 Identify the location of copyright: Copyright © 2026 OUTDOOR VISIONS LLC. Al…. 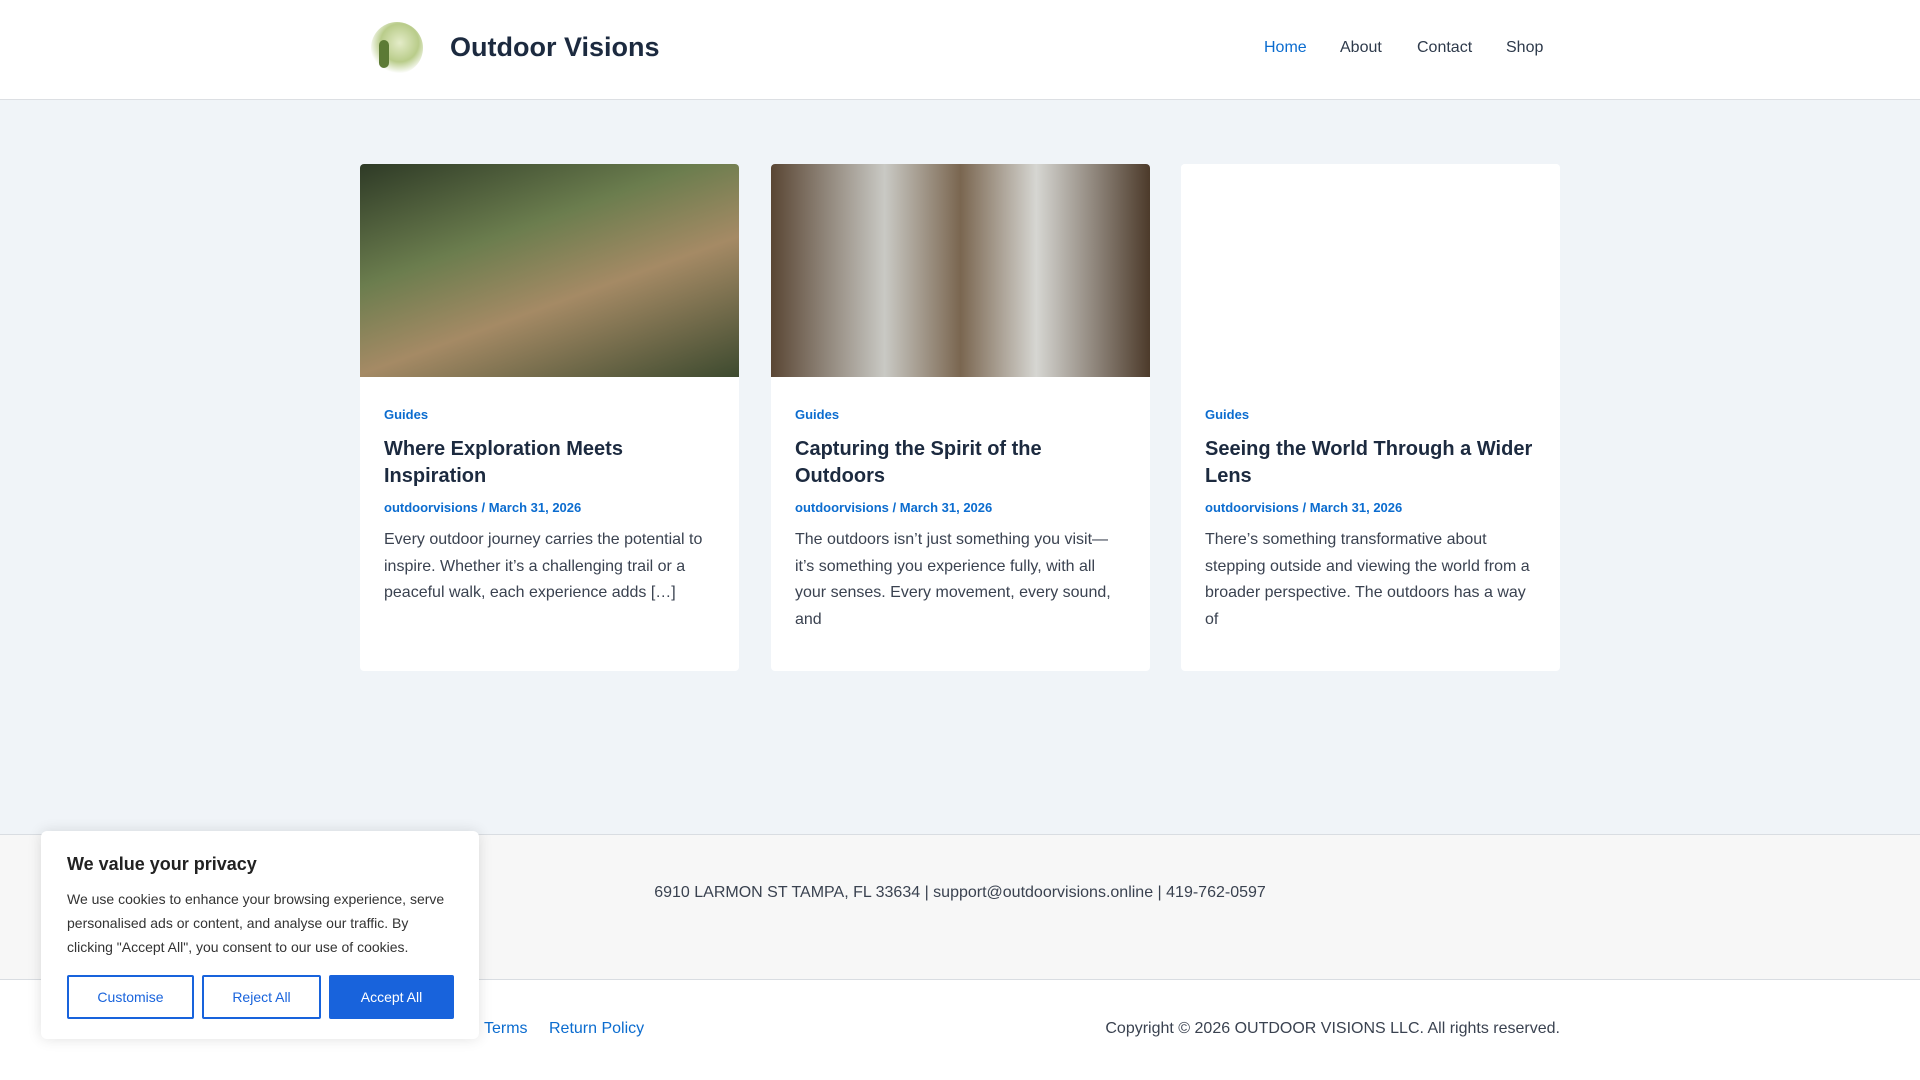
(1332, 1028).